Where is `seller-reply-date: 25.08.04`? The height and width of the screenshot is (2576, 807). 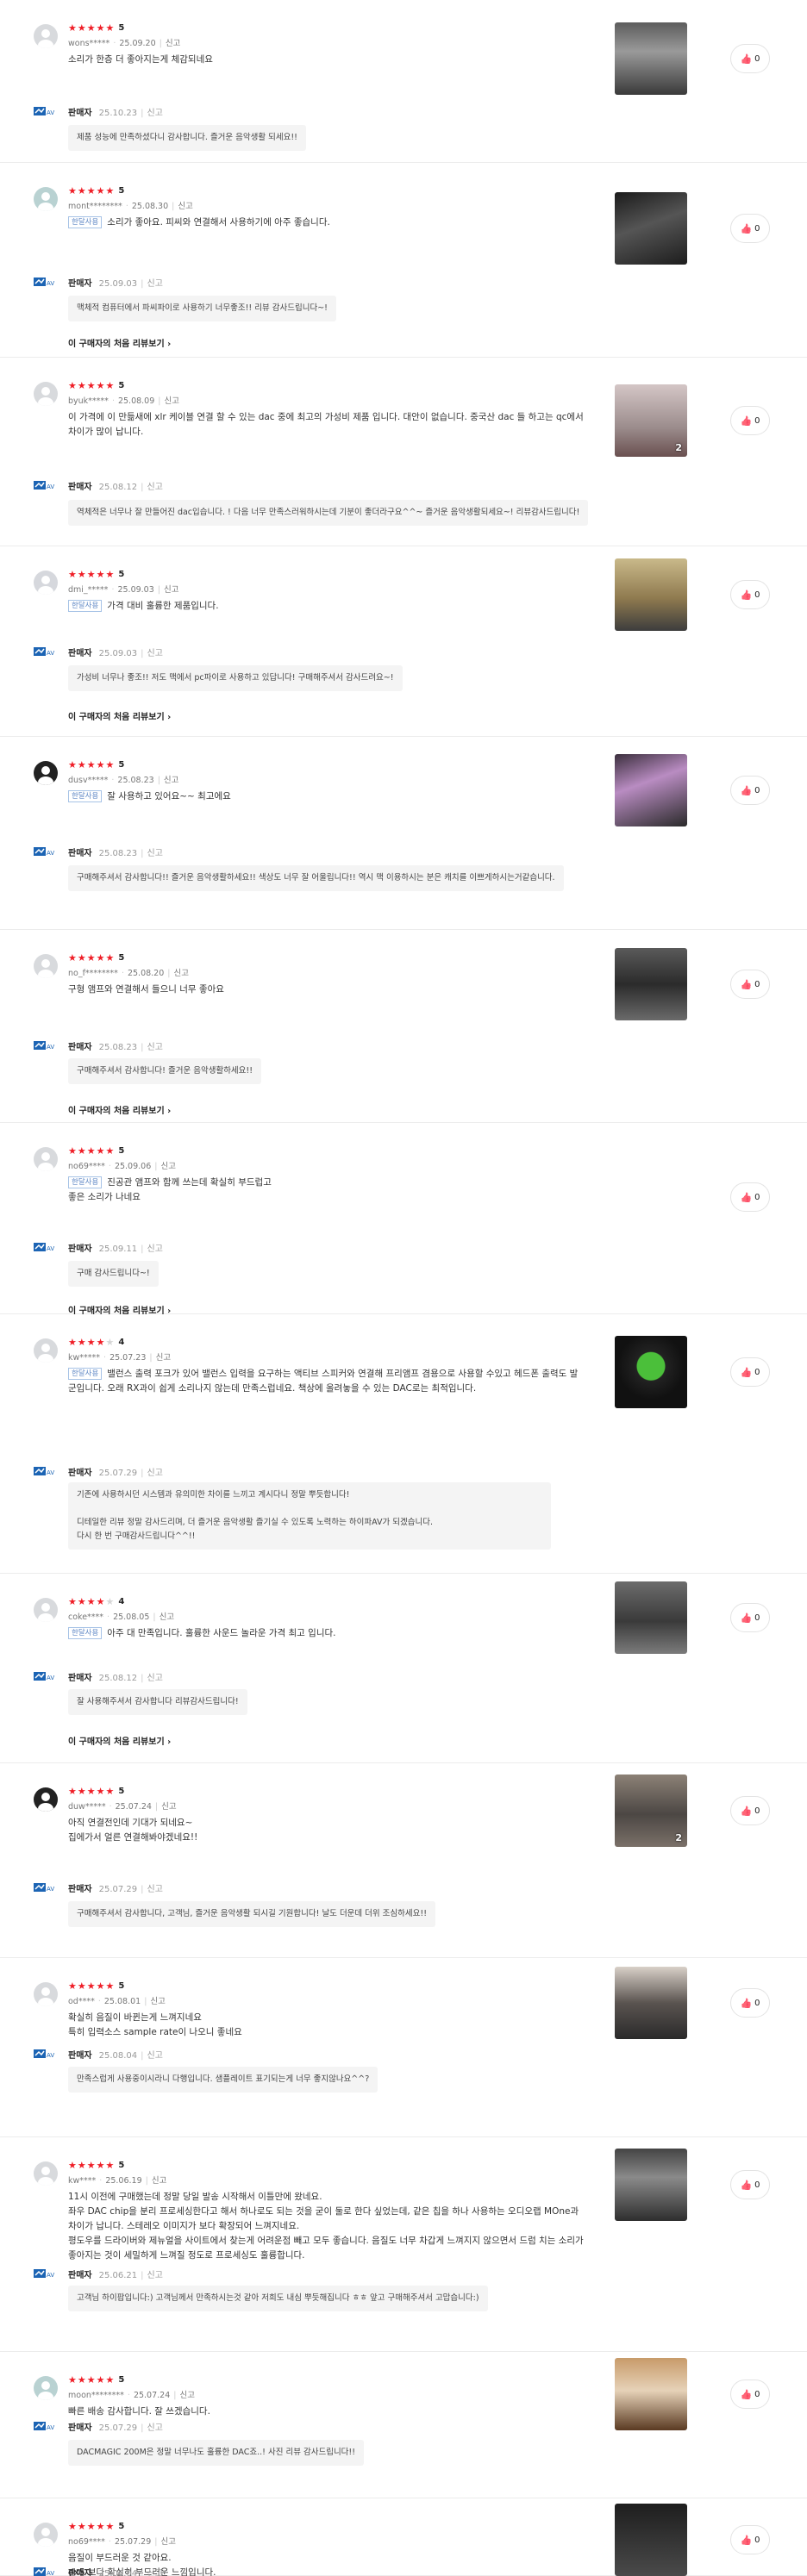
seller-reply-date: 25.08.04 is located at coordinates (118, 2572).